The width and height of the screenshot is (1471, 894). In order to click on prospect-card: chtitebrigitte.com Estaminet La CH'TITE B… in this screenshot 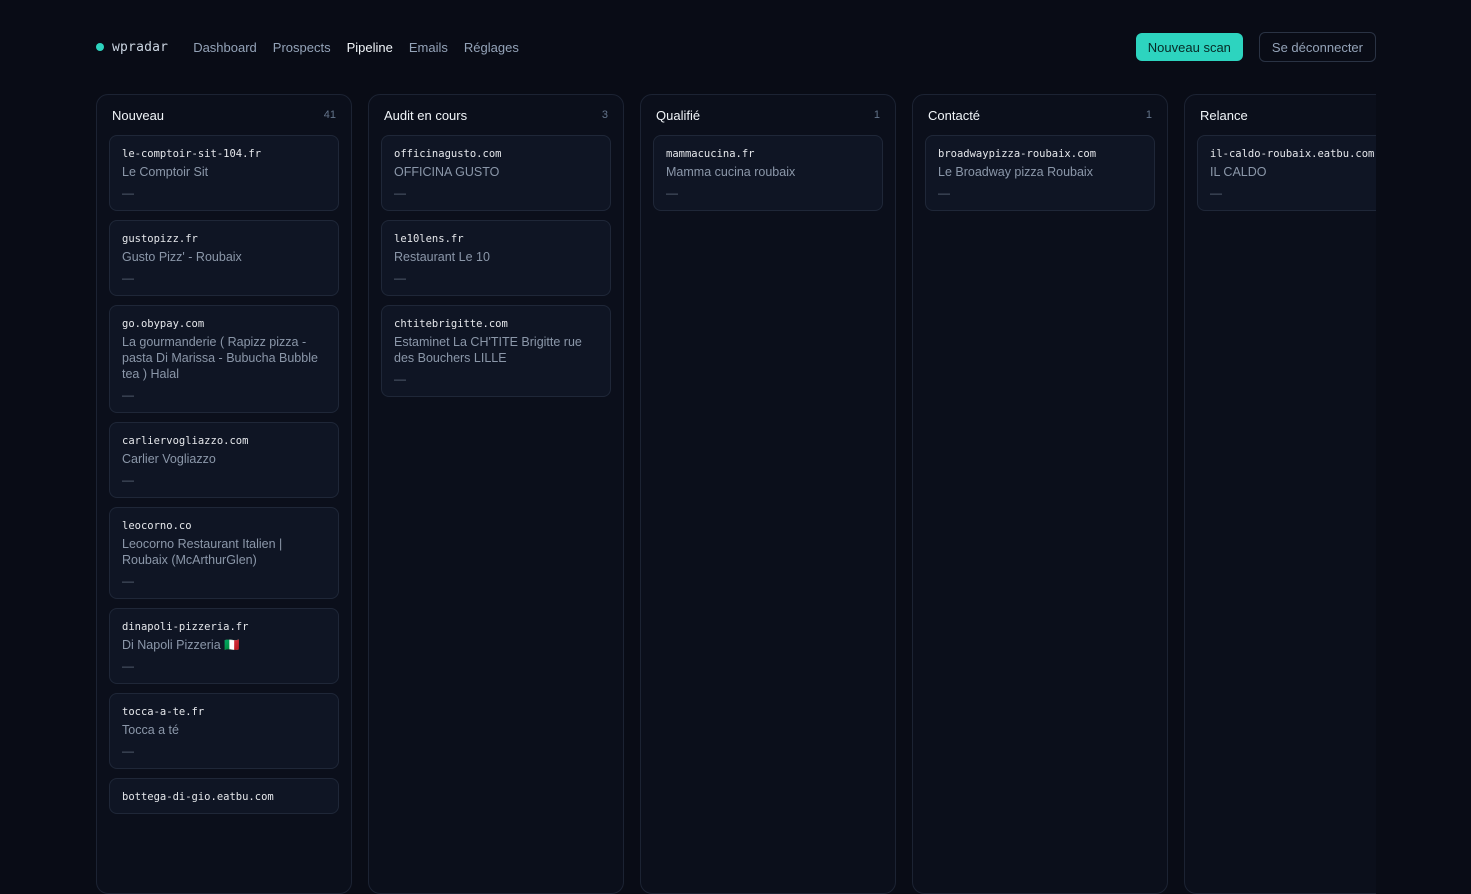, I will do `click(496, 351)`.